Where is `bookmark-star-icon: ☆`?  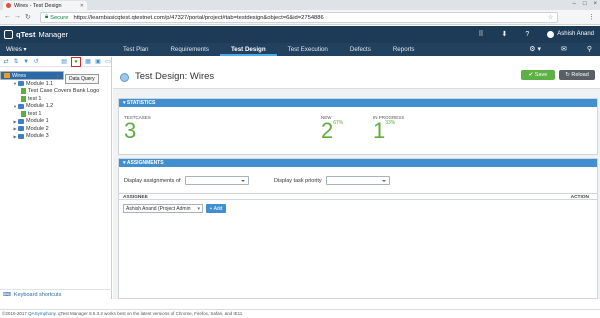 bookmark-star-icon: ☆ is located at coordinates (550, 18).